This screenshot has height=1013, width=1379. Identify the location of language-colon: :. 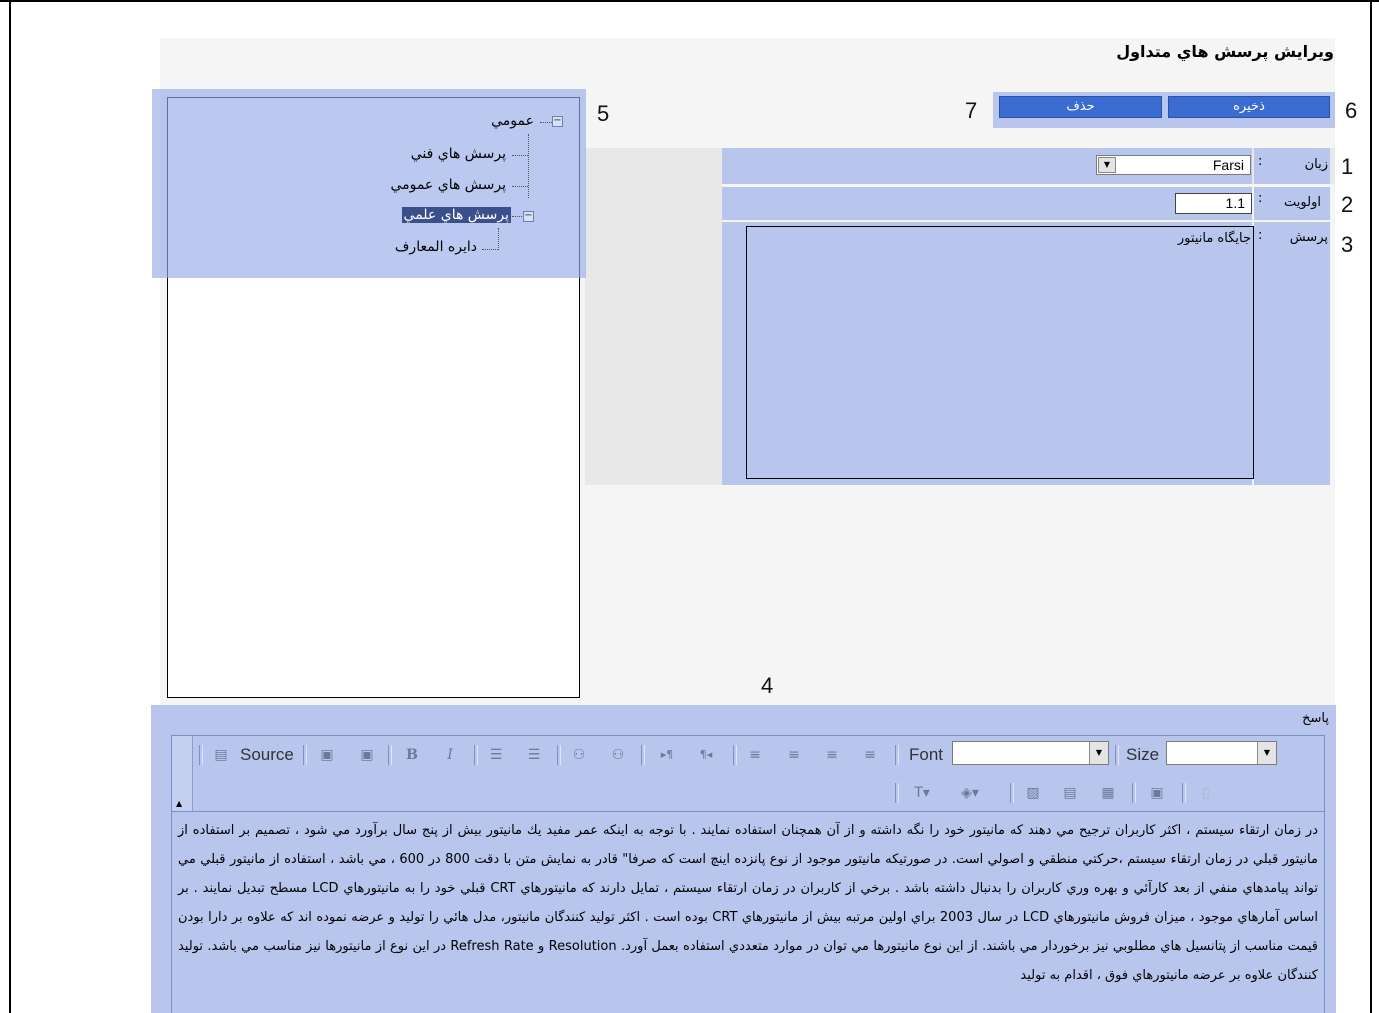
(1260, 161).